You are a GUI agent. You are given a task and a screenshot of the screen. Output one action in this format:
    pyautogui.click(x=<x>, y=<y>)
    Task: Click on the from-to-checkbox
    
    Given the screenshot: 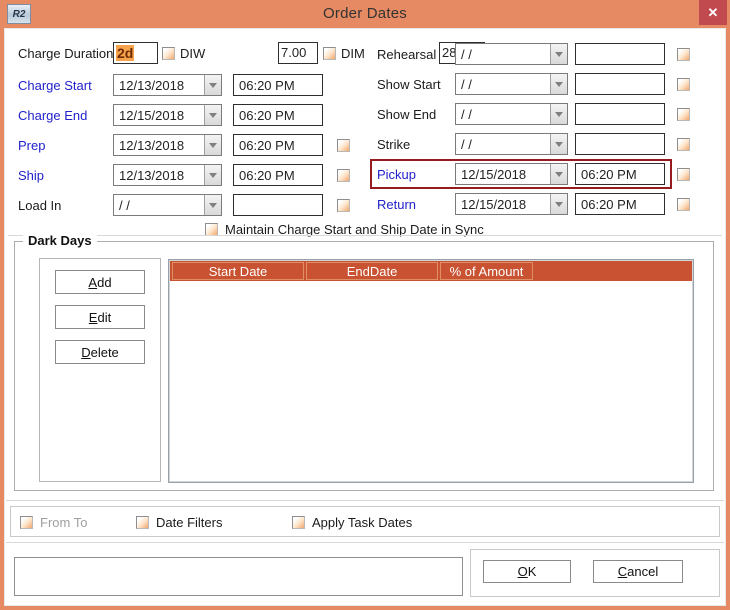 What is the action you would take?
    pyautogui.click(x=26, y=522)
    